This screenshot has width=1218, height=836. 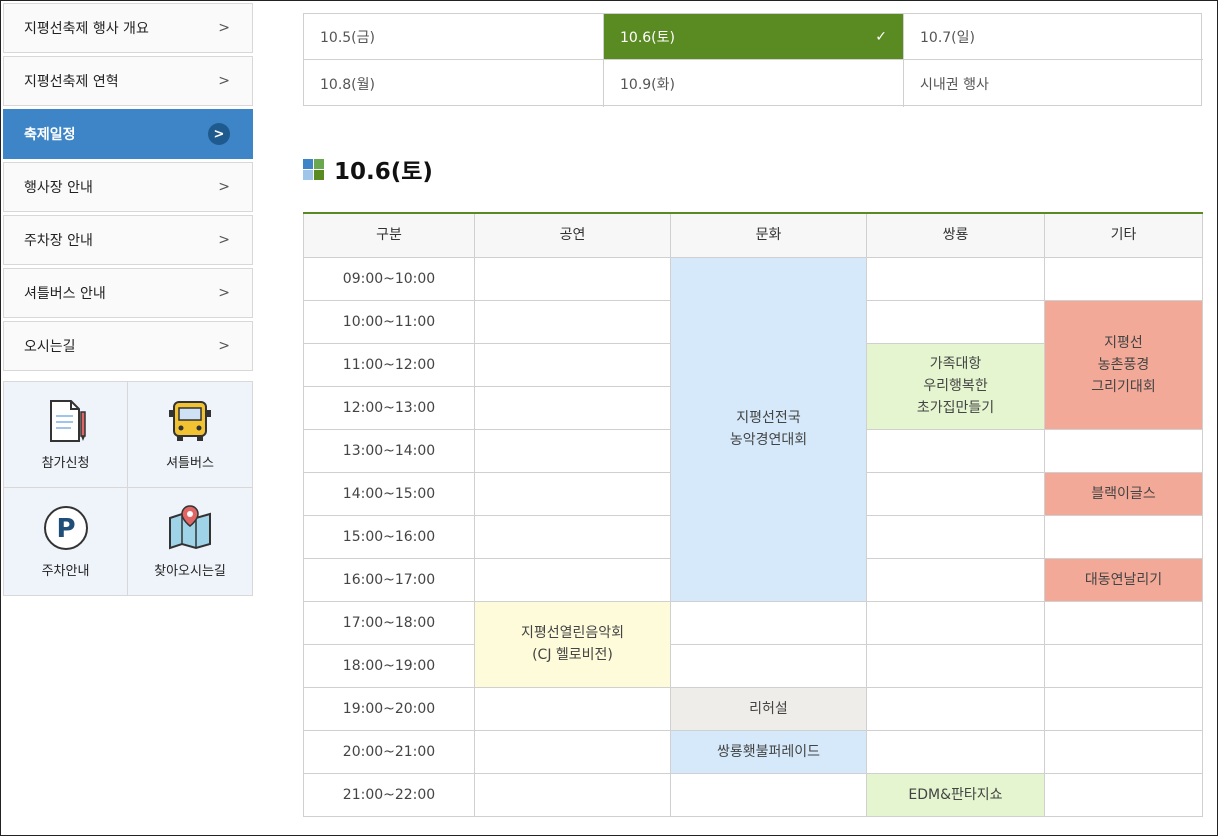 What do you see at coordinates (65, 571) in the screenshot?
I see `quick-link-label: 주차안내` at bounding box center [65, 571].